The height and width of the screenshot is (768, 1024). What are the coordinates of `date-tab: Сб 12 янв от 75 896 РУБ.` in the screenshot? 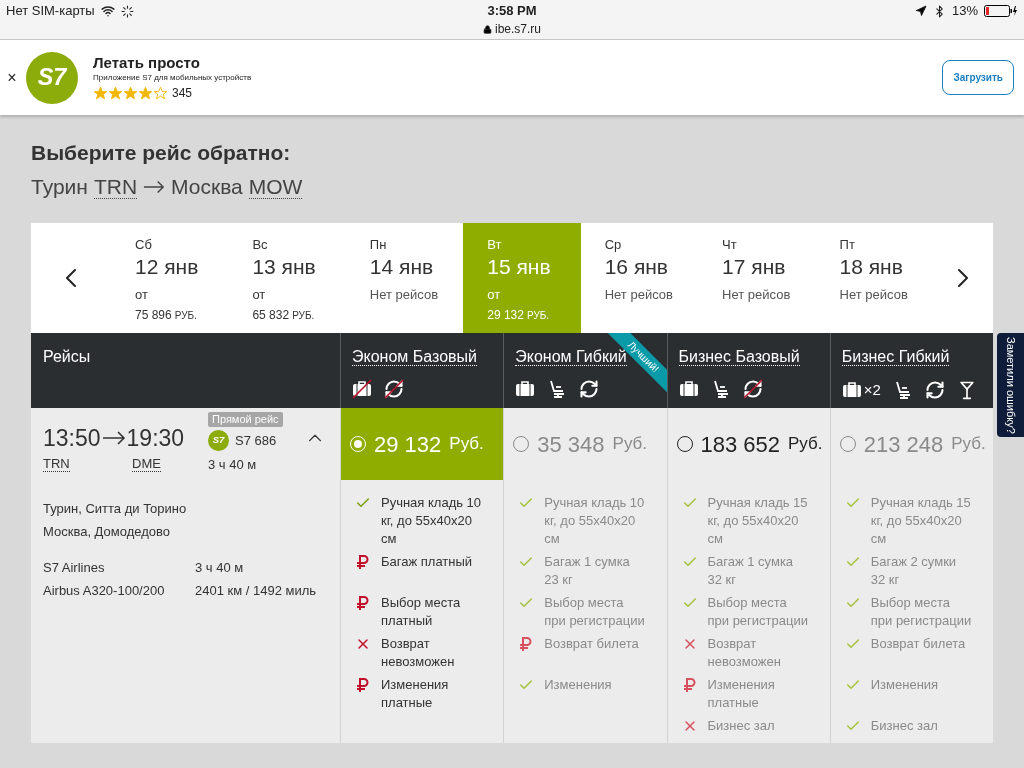 It's located at (170, 278).